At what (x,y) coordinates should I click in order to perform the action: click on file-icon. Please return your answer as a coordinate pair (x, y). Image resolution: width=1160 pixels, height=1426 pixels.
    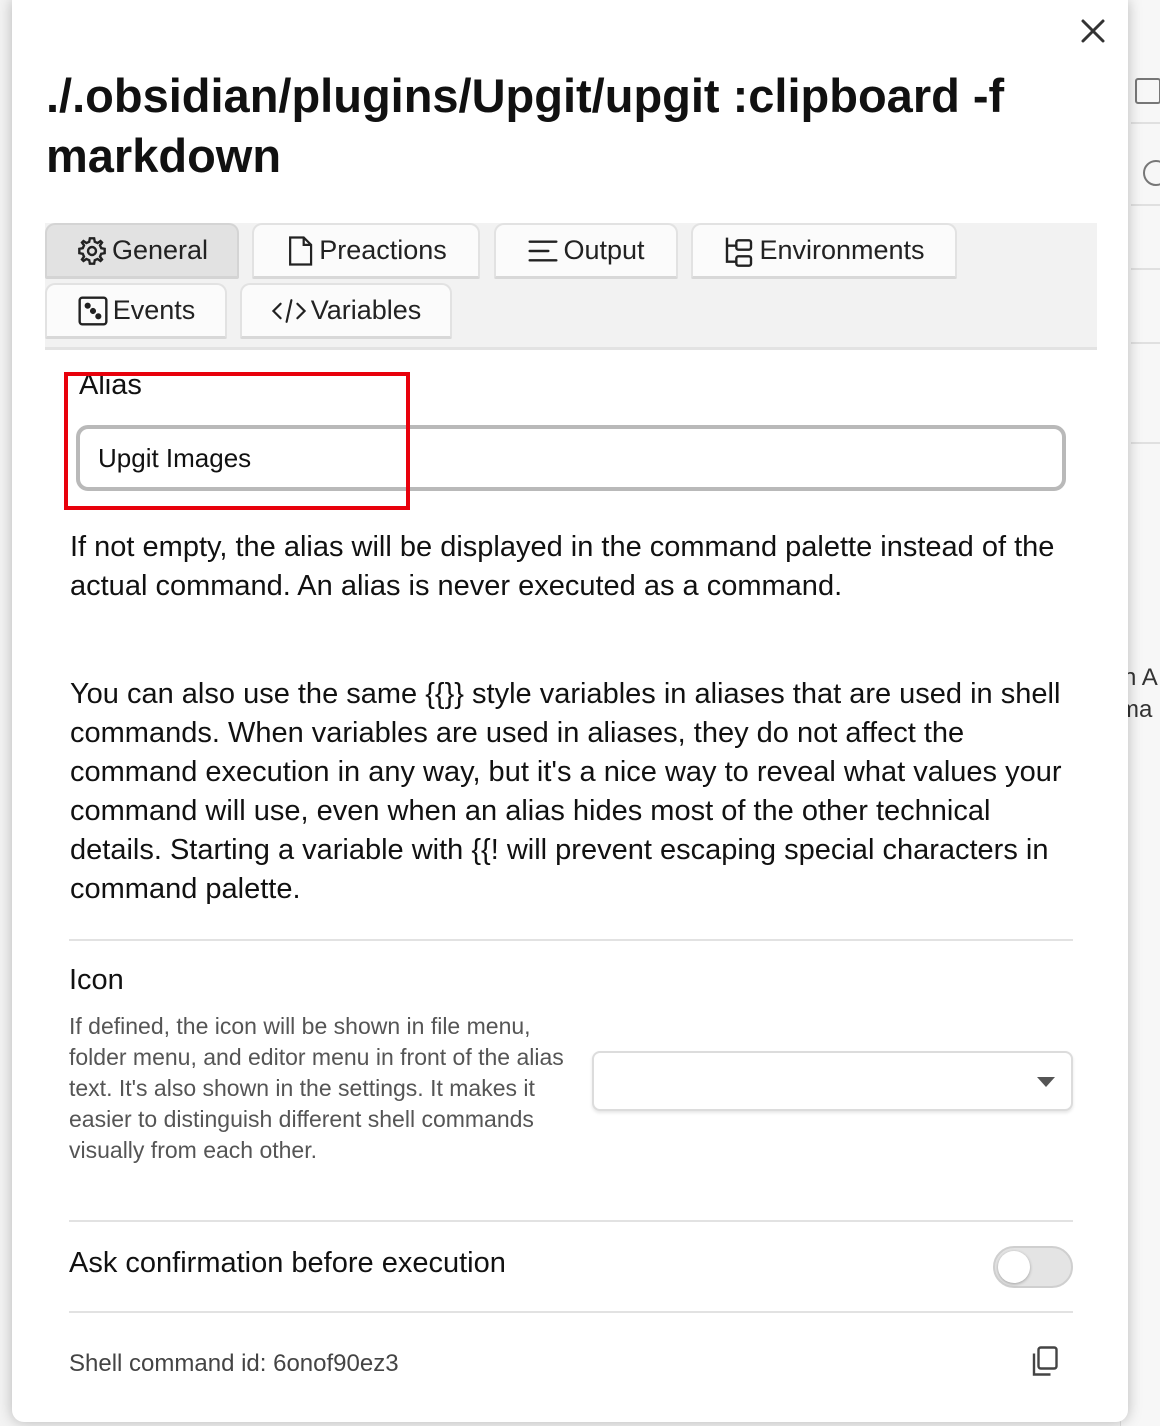
    Looking at the image, I should click on (301, 250).